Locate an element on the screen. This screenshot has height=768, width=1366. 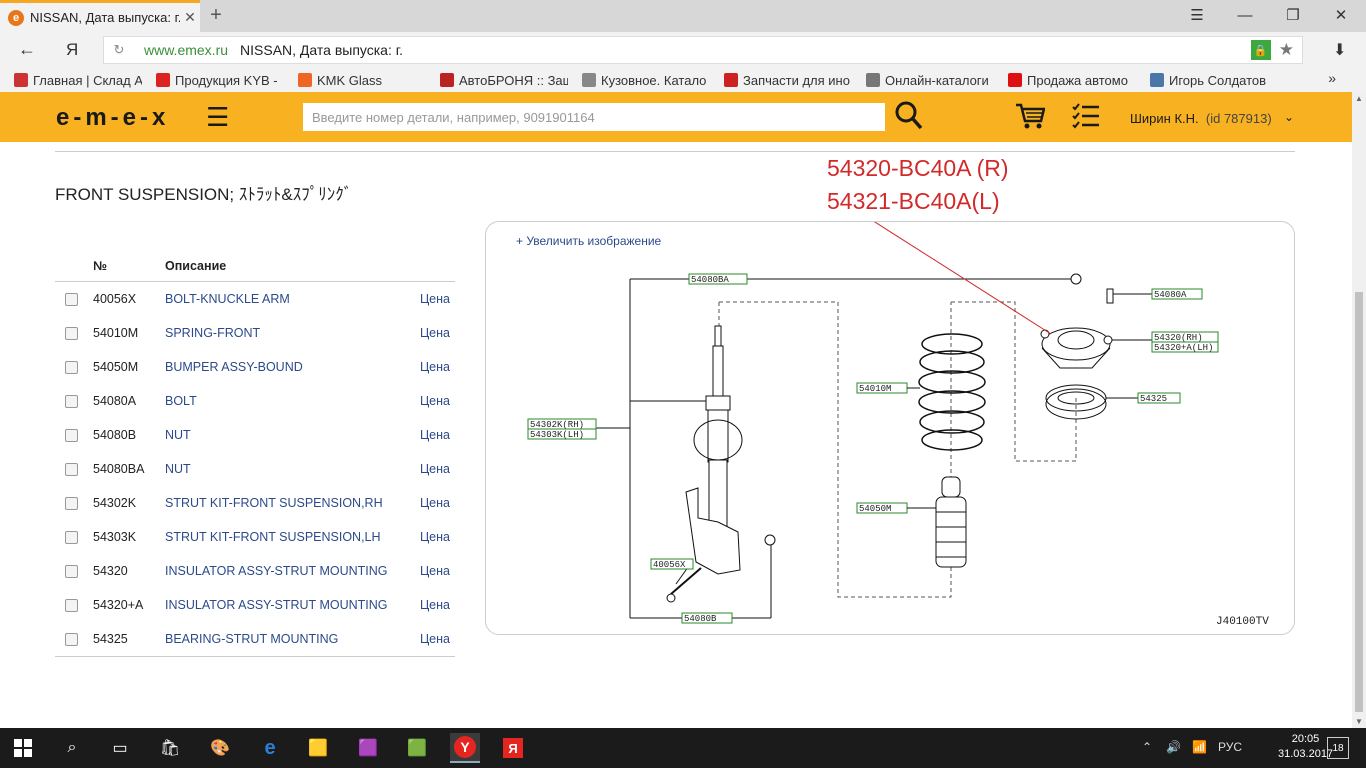
part-description-link: SPRING-FRONT is located at coordinates (289, 333).